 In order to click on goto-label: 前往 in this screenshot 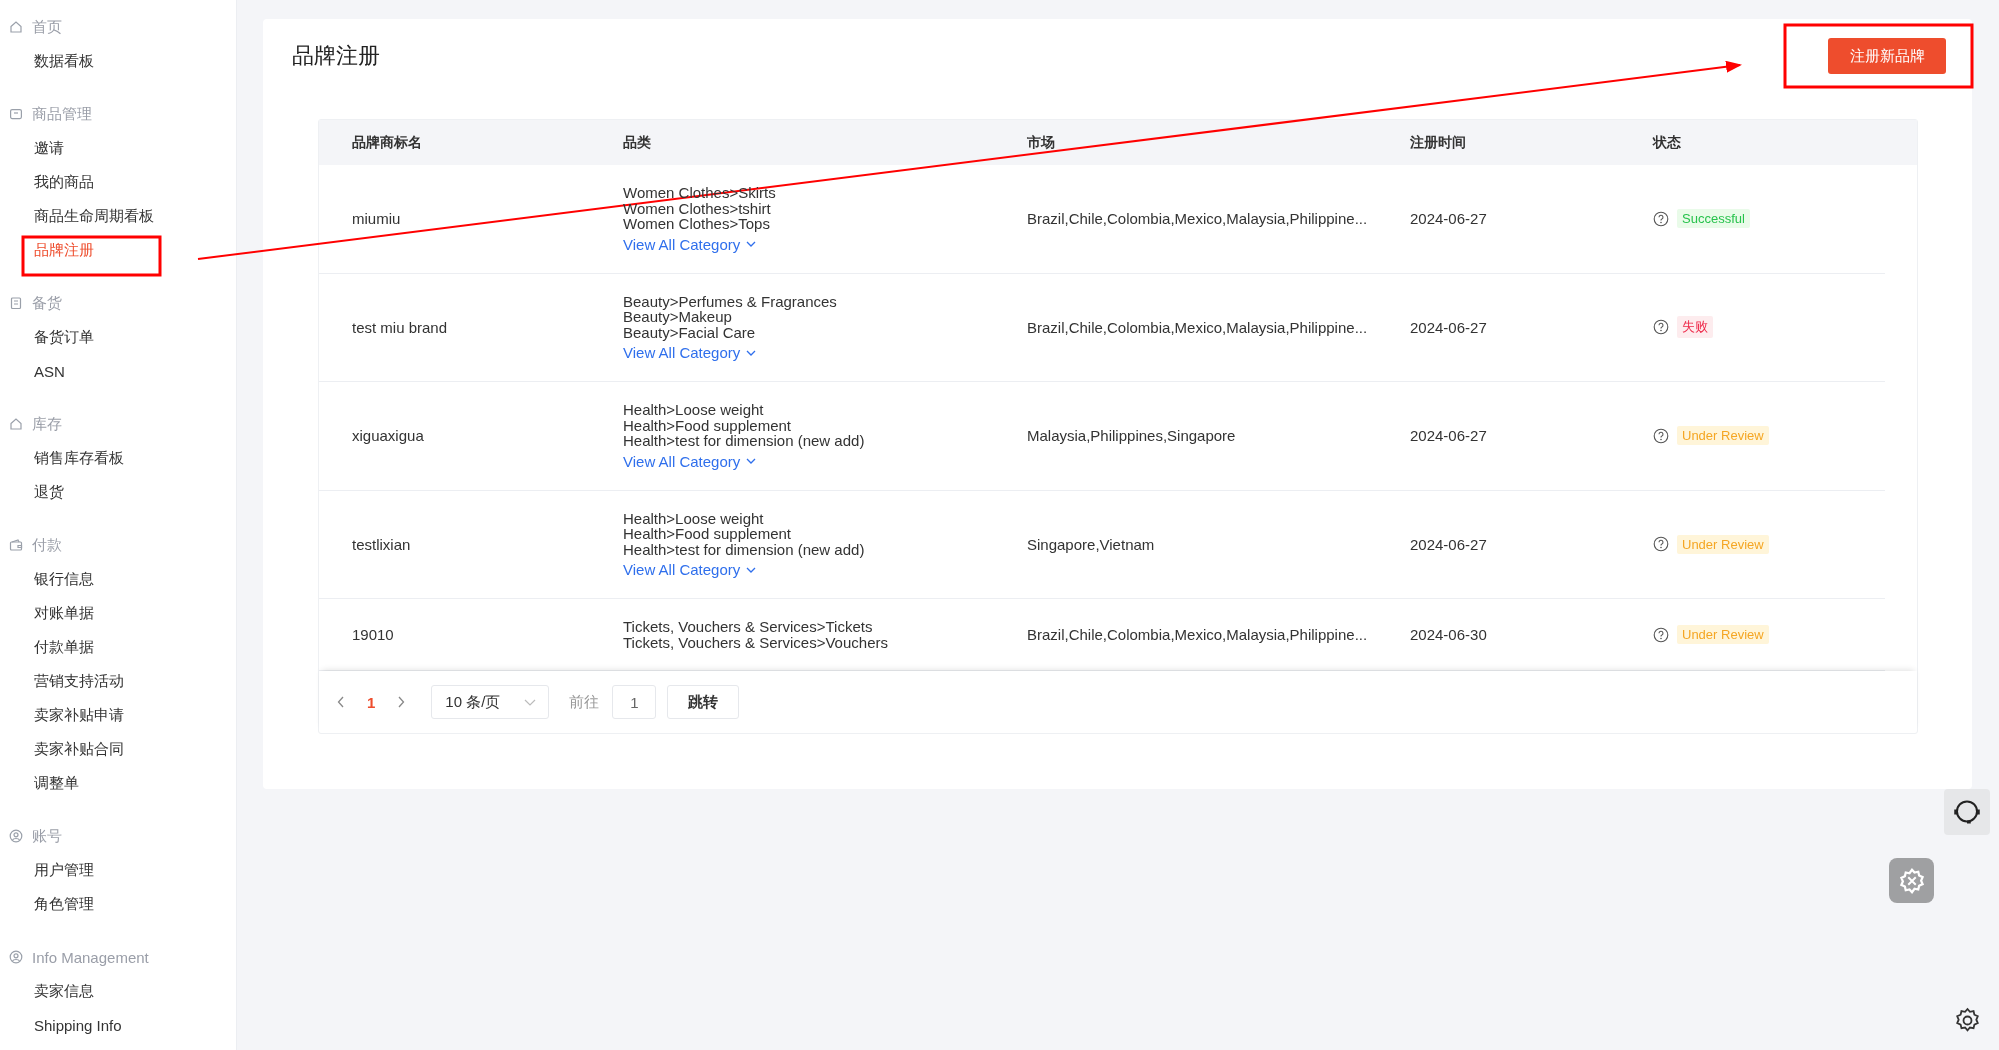, I will do `click(584, 702)`.